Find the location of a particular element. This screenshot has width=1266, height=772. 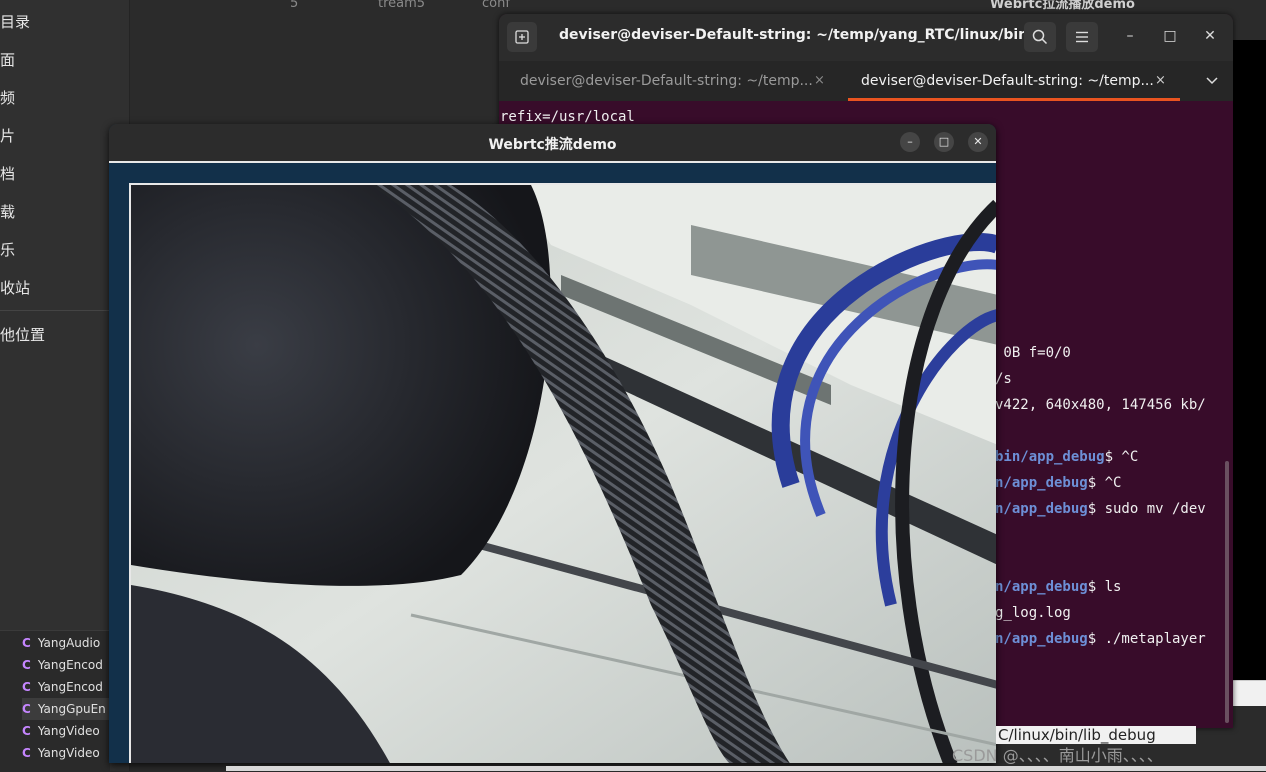

hamburger-menu-icon is located at coordinates (1082, 37).